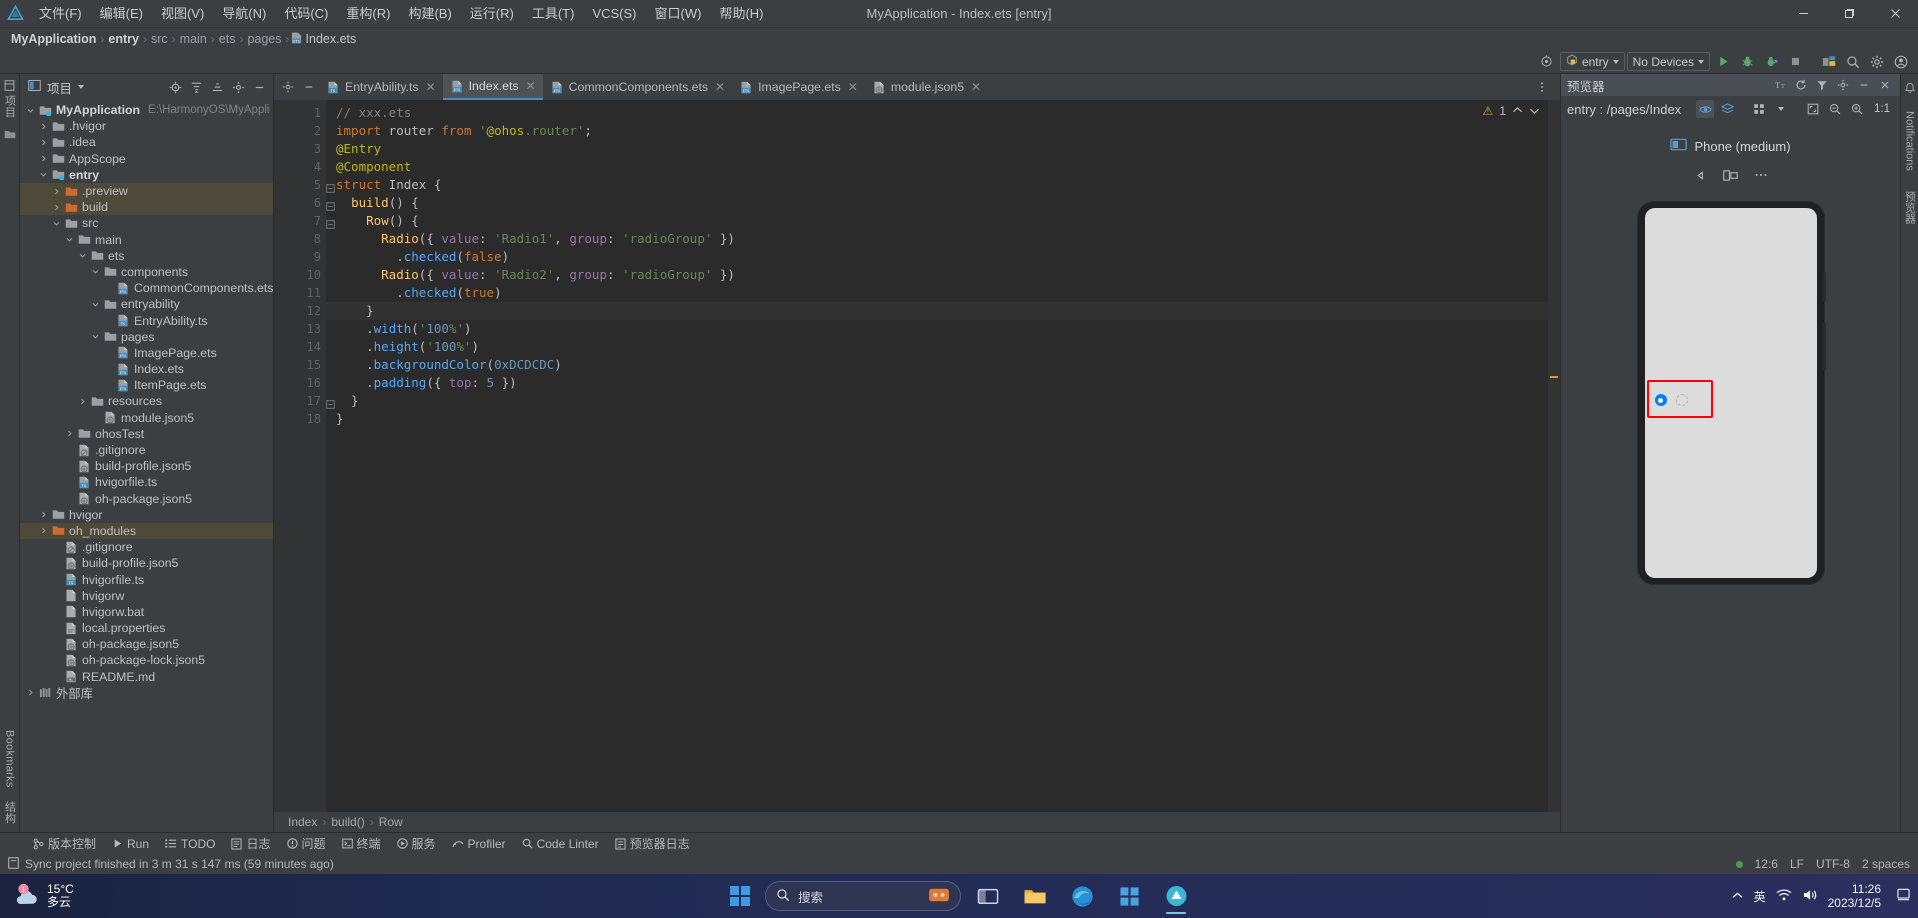 The height and width of the screenshot is (918, 1918). I want to click on tree-row-.gitignore: .gitignore, so click(146, 547).